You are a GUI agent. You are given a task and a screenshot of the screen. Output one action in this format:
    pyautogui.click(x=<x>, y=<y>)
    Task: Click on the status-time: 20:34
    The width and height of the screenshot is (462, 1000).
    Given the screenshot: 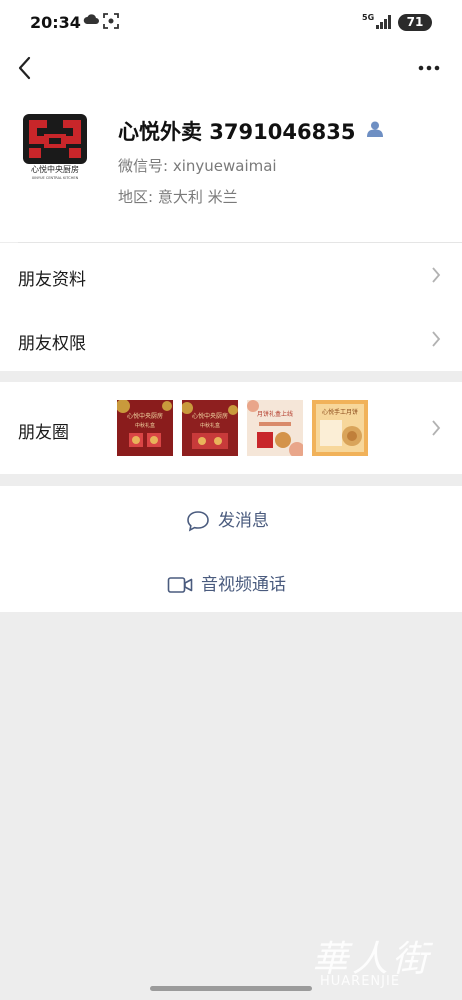 What is the action you would take?
    pyautogui.click(x=55, y=22)
    